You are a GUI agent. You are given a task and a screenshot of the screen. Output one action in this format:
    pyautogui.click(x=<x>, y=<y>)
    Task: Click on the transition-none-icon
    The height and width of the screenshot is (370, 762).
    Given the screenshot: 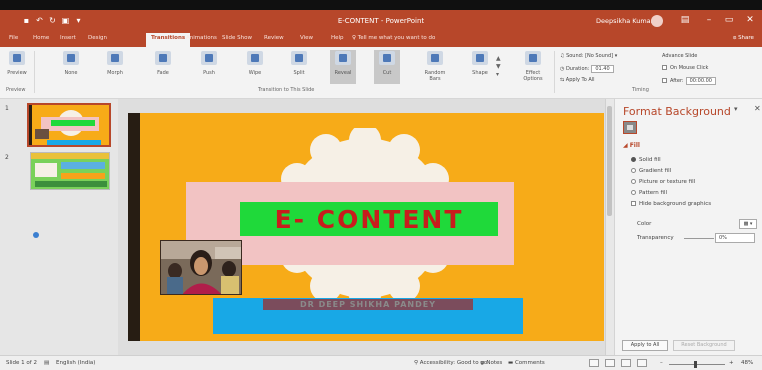 What is the action you would take?
    pyautogui.click(x=71, y=58)
    